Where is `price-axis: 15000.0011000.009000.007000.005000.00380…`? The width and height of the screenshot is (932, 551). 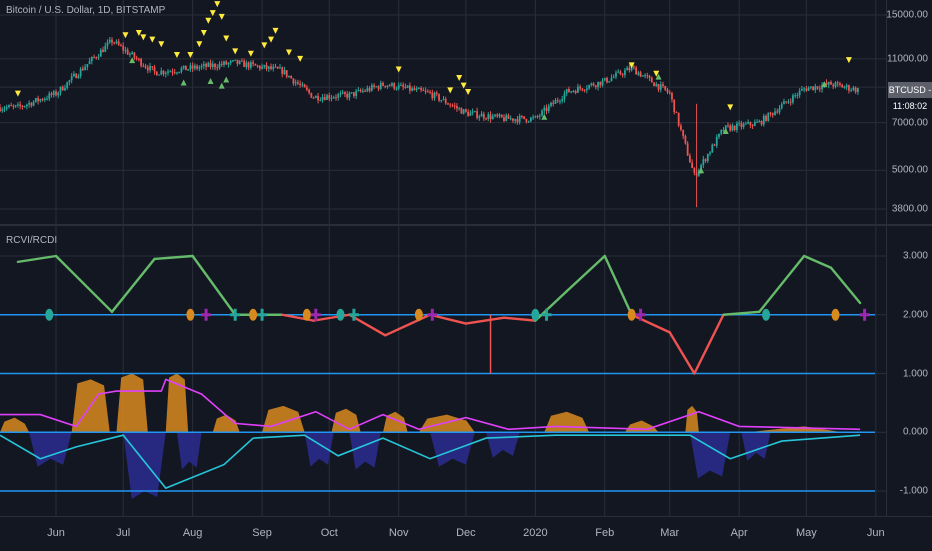
price-axis: 15000.0011000.009000.007000.005000.00380… is located at coordinates (909, 112).